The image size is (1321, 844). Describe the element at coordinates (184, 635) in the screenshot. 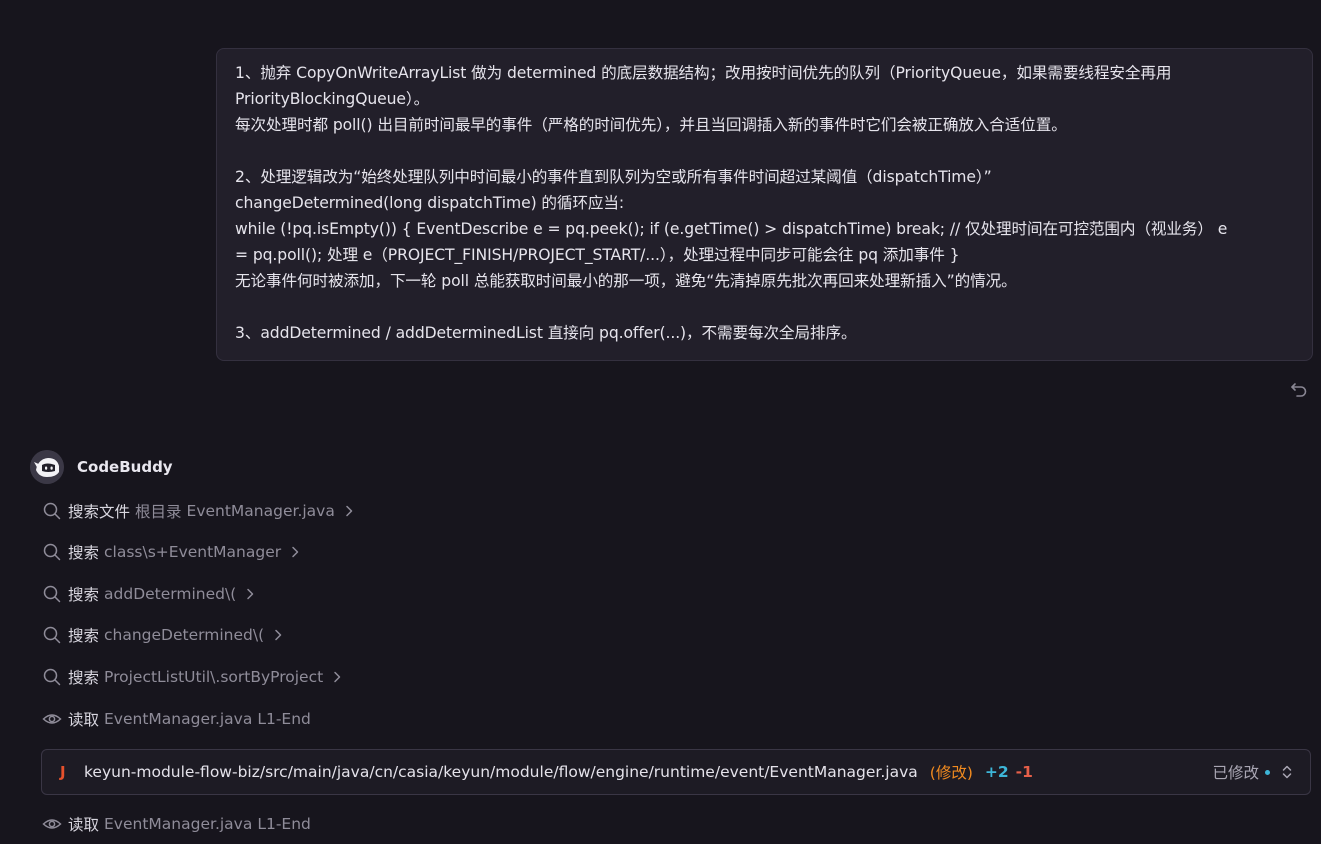

I see `tool-call-arg: changeDetermined\(` at that location.